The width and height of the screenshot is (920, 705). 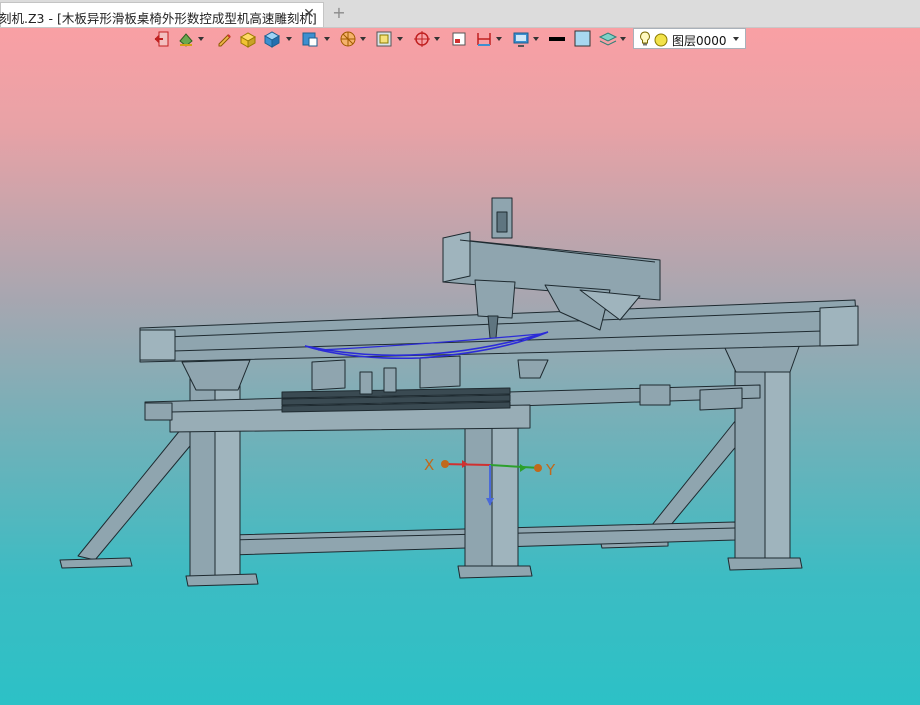 I want to click on close-icon: ✕, so click(x=309, y=14).